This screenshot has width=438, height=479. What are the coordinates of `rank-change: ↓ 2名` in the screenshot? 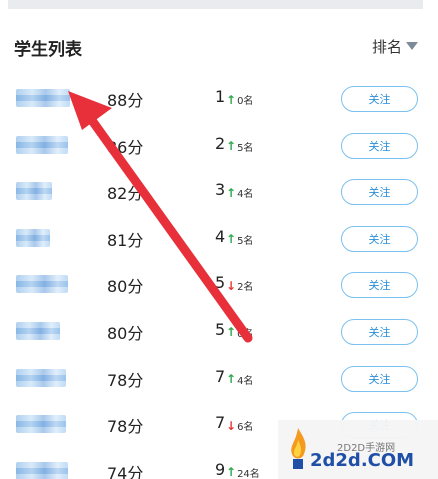 It's located at (240, 286).